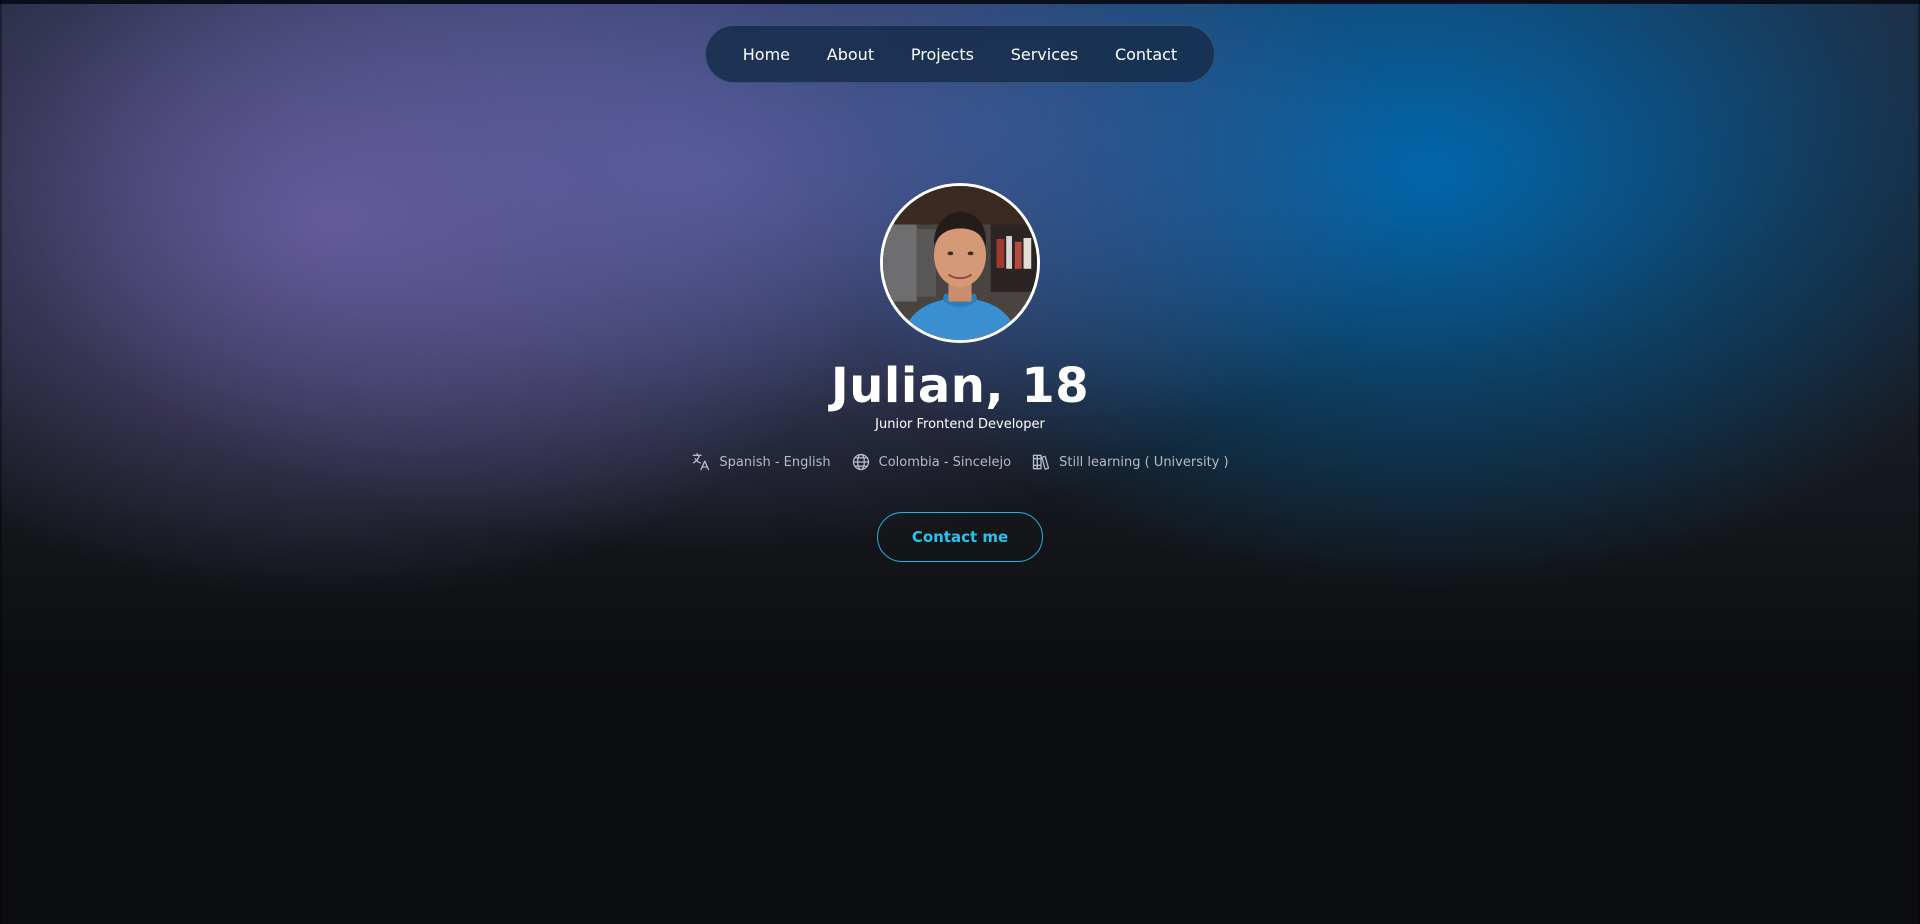  I want to click on nav-link-contact: Contact, so click(1146, 54).